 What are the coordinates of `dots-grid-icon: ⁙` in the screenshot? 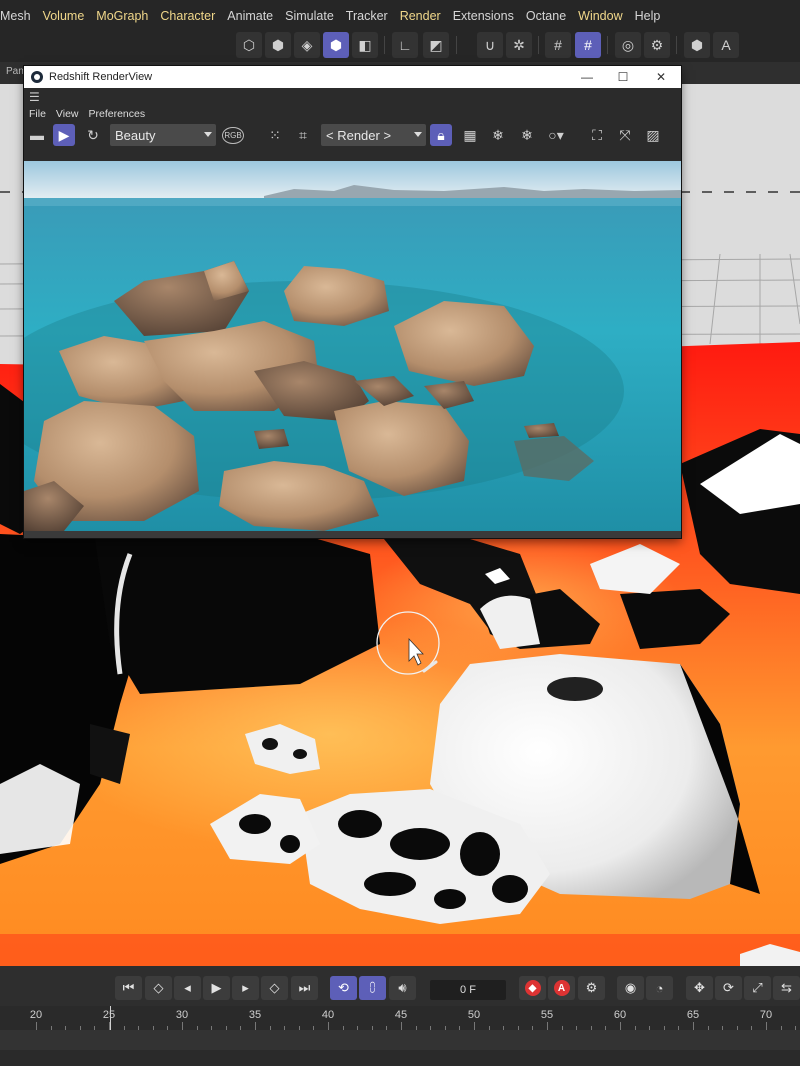 It's located at (275, 135).